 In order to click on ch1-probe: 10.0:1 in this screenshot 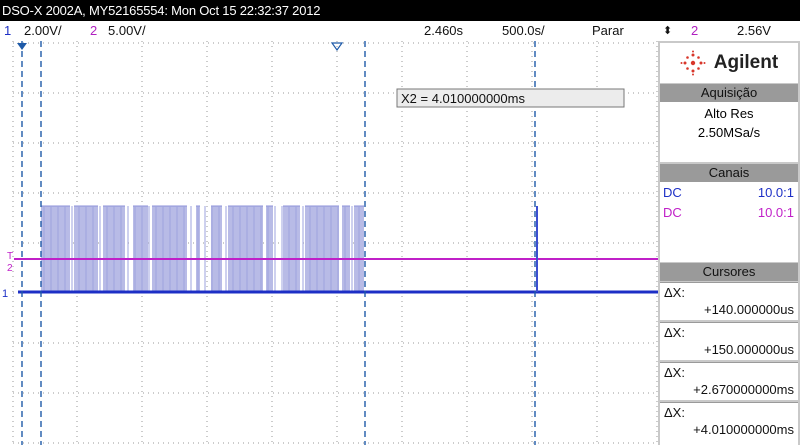, I will do `click(775, 192)`.